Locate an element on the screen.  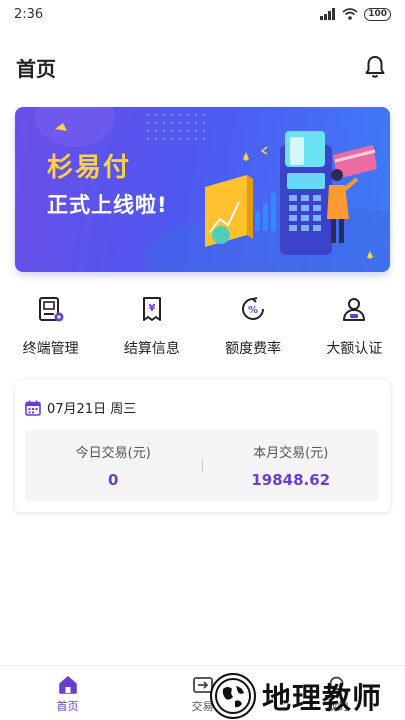
user-verify-icon is located at coordinates (354, 309).